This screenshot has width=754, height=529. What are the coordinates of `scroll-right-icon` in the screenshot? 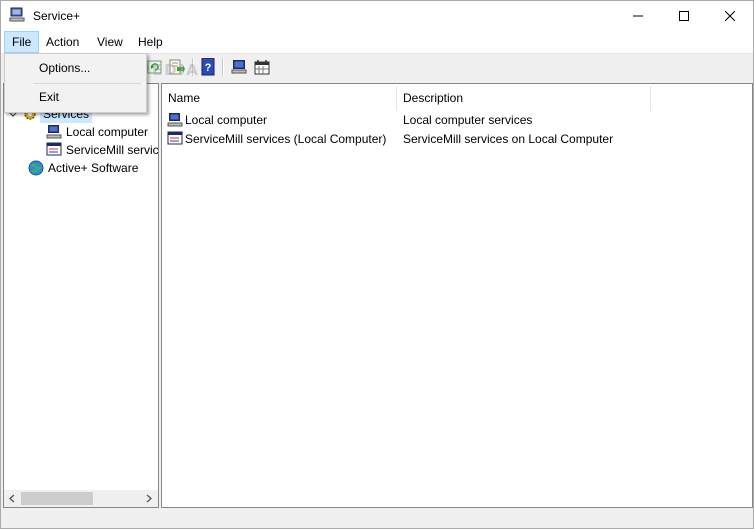 It's located at (149, 498).